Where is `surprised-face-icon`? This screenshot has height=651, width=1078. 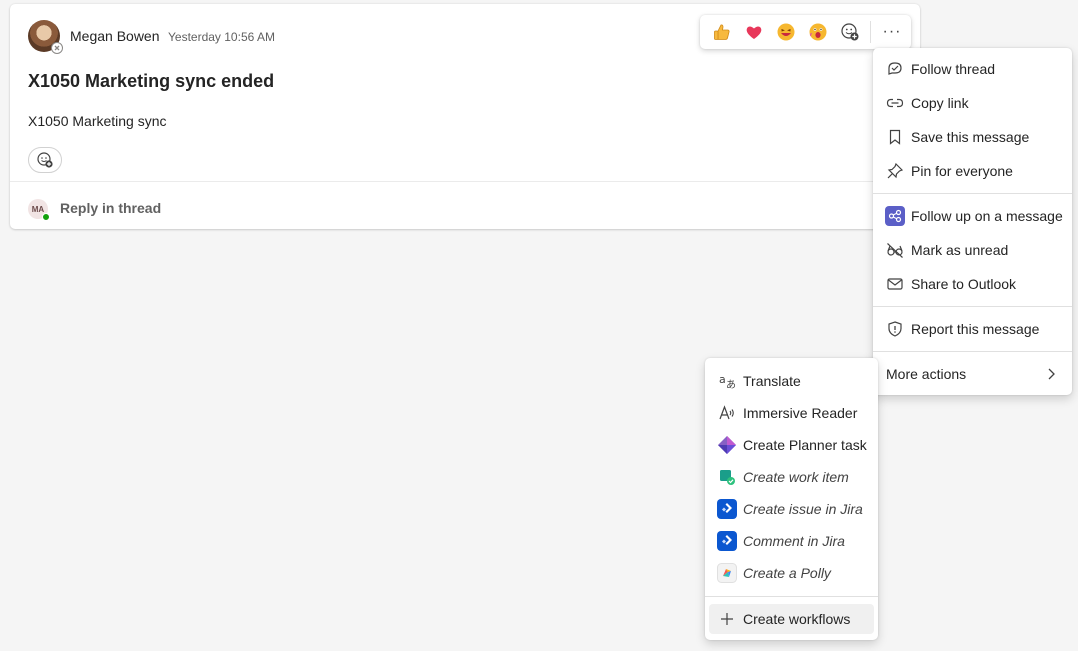 surprised-face-icon is located at coordinates (818, 32).